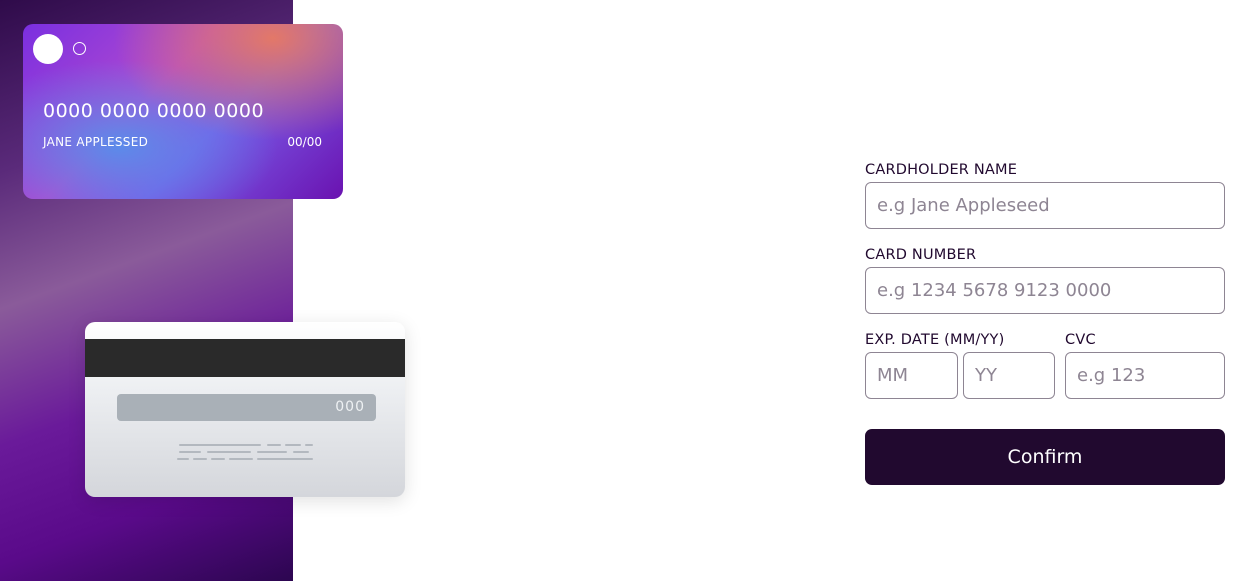 The height and width of the screenshot is (581, 1245). Describe the element at coordinates (1045, 205) in the screenshot. I see `cardholder-name-input` at that location.